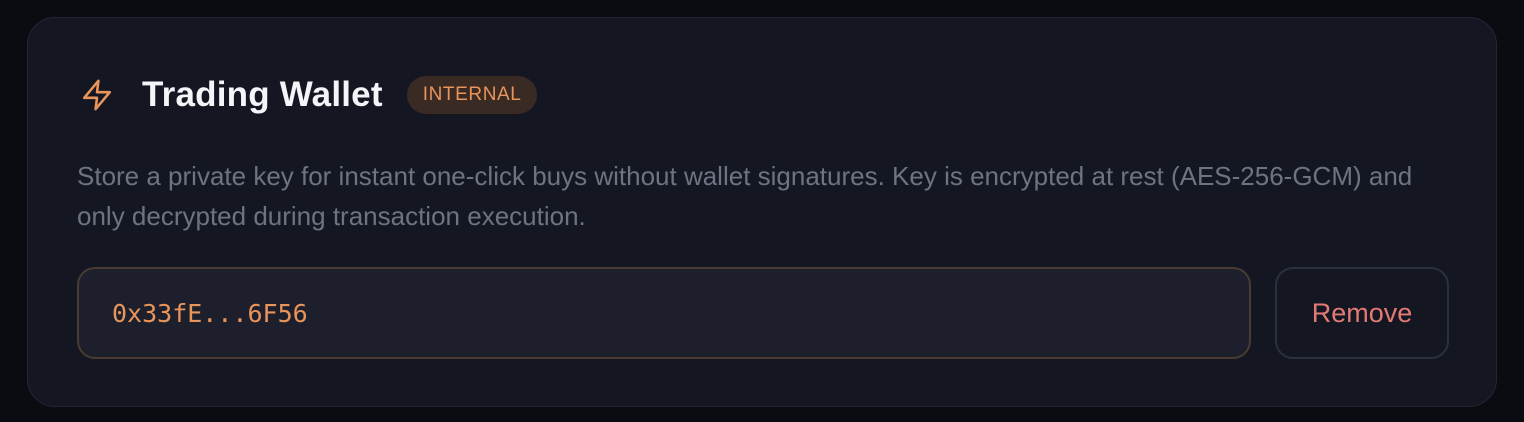 The height and width of the screenshot is (422, 1524). I want to click on internal-badge: INTERNAL, so click(472, 95).